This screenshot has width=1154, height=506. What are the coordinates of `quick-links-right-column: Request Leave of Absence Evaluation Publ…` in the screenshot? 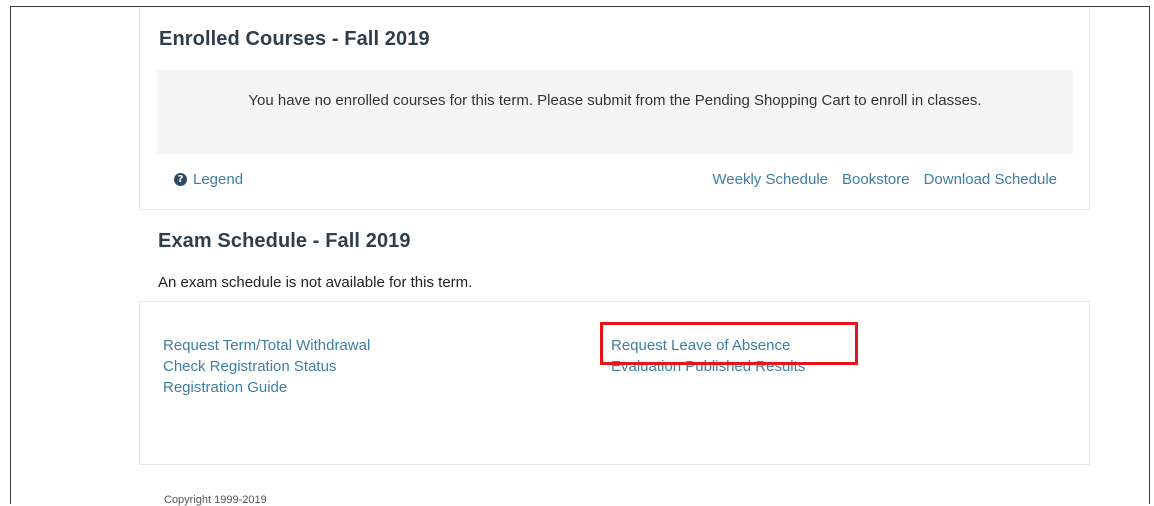 It's located at (708, 356).